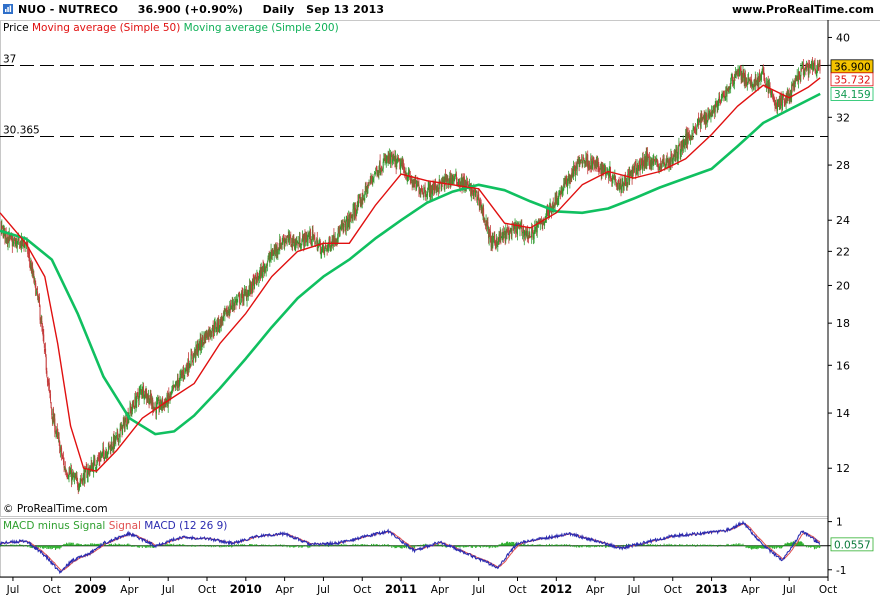 This screenshot has width=880, height=600. I want to click on price-tick-label: 40, so click(843, 37).